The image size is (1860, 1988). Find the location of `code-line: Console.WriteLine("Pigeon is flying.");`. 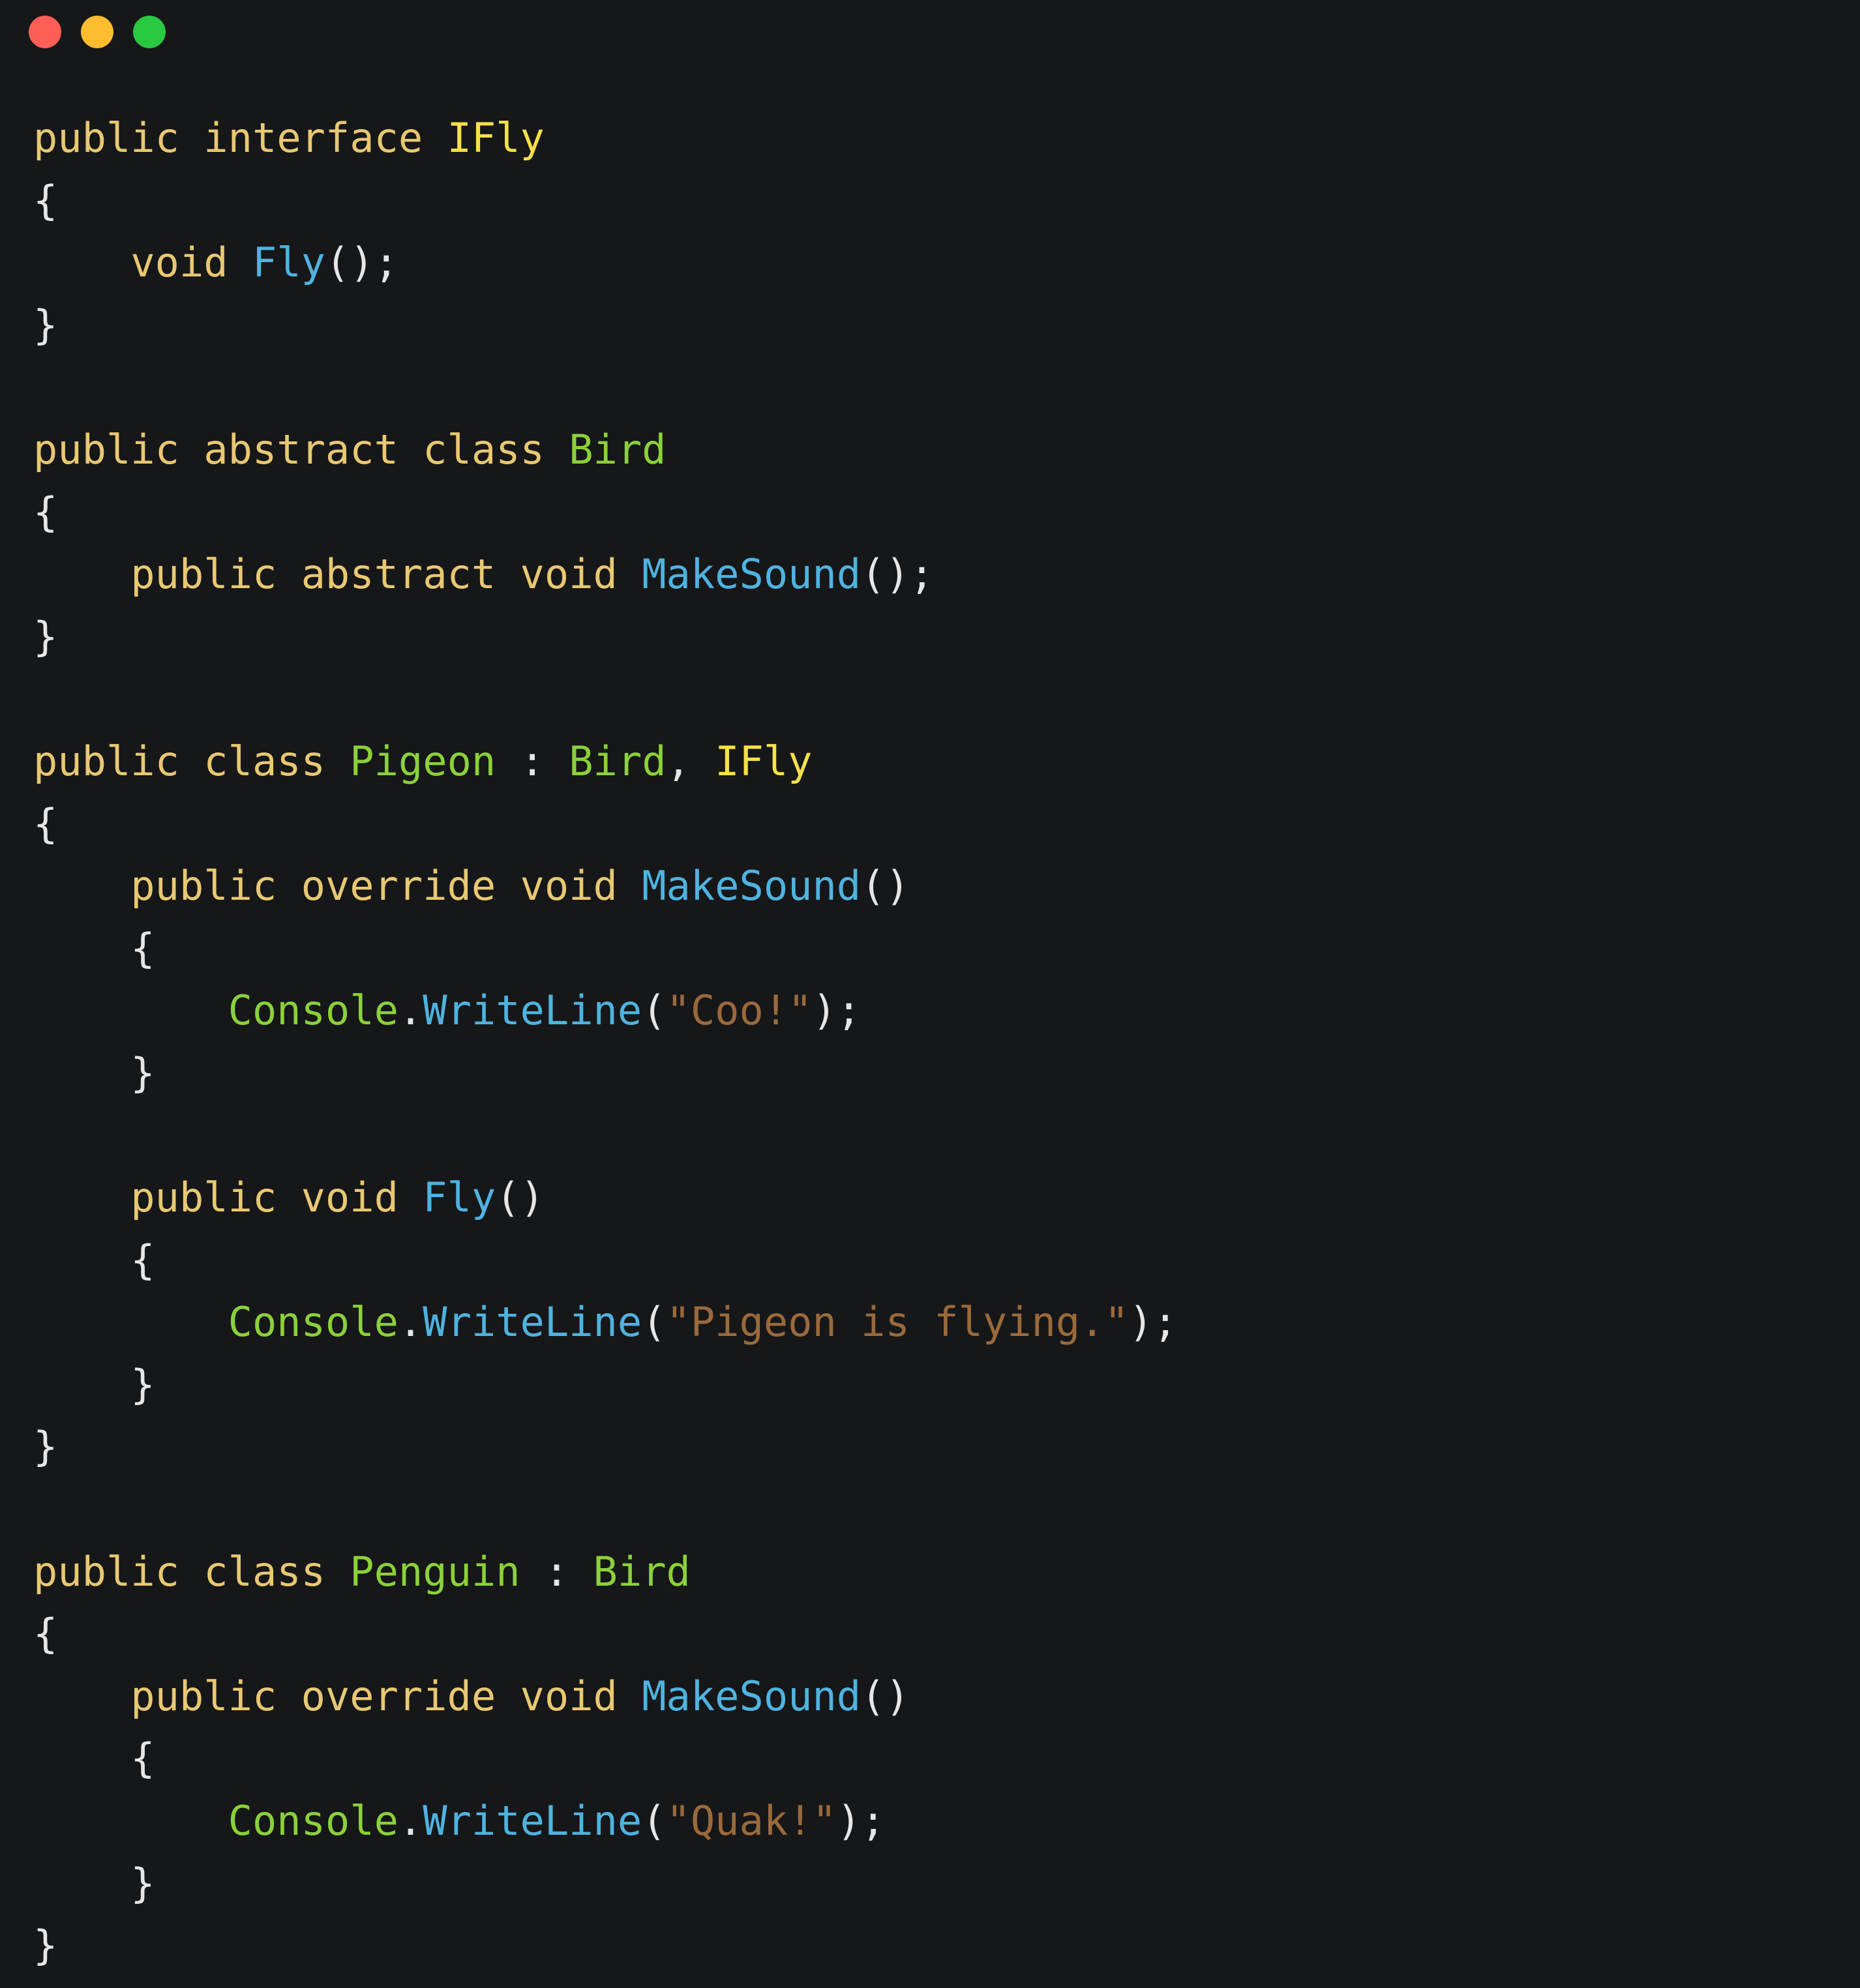

code-line: Console.WriteLine("Pigeon is flying."); is located at coordinates (605, 1322).